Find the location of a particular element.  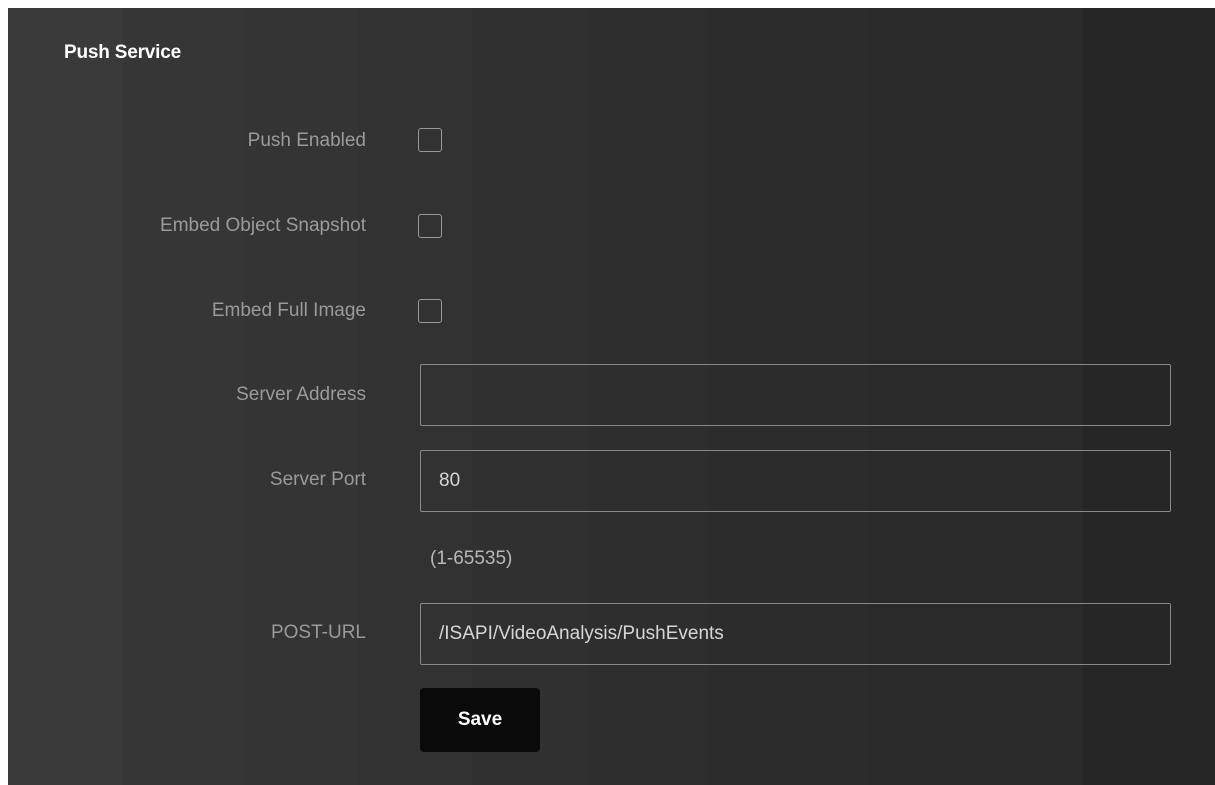

server-port-label: Server Port is located at coordinates (317, 479).